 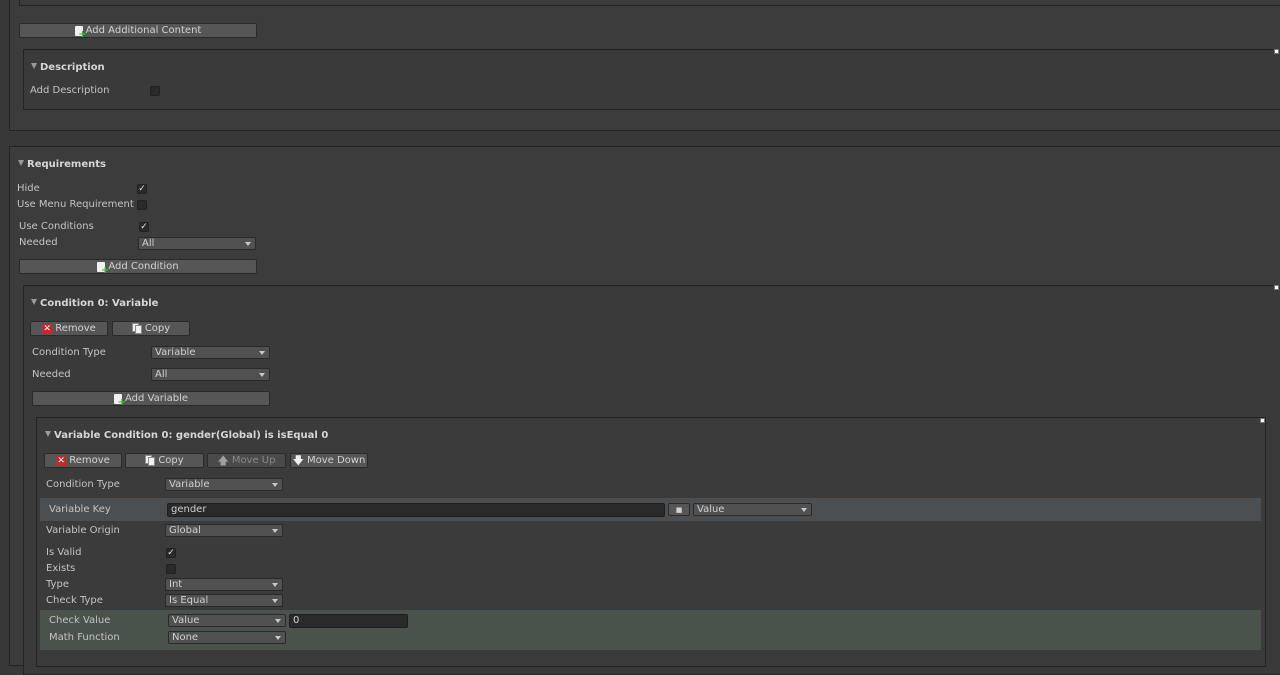 I want to click on top-subpanel, so click(x=649, y=3).